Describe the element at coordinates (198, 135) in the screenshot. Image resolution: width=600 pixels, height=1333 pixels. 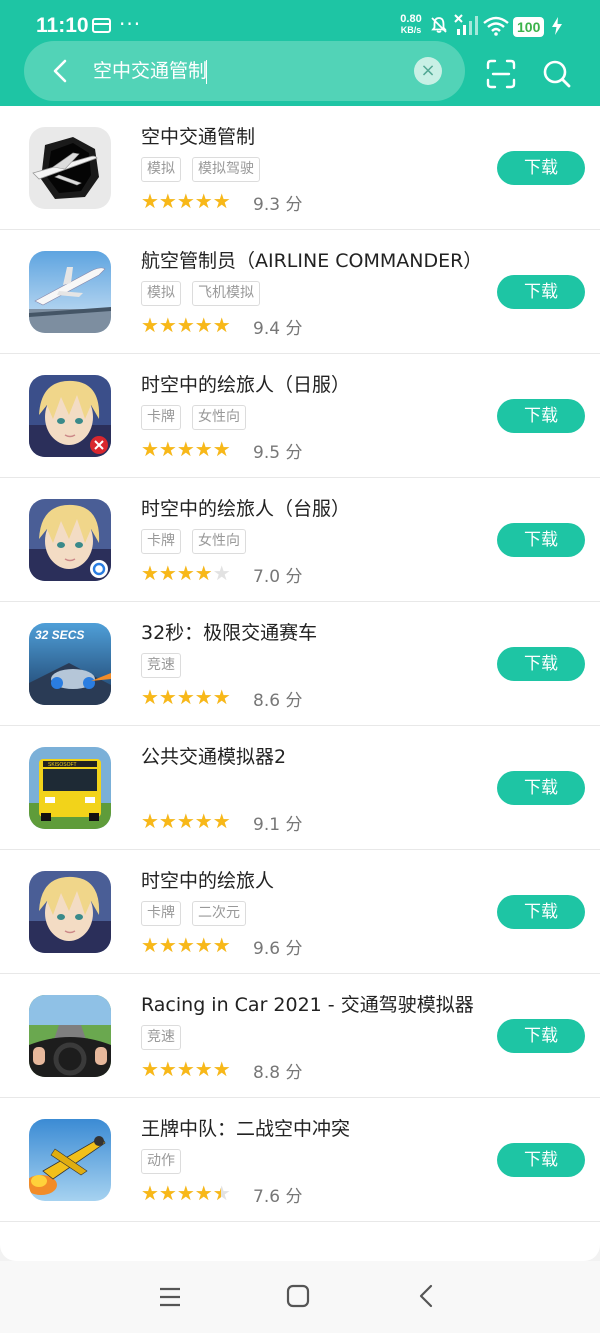
I see `app-name: 空中交通管制` at that location.